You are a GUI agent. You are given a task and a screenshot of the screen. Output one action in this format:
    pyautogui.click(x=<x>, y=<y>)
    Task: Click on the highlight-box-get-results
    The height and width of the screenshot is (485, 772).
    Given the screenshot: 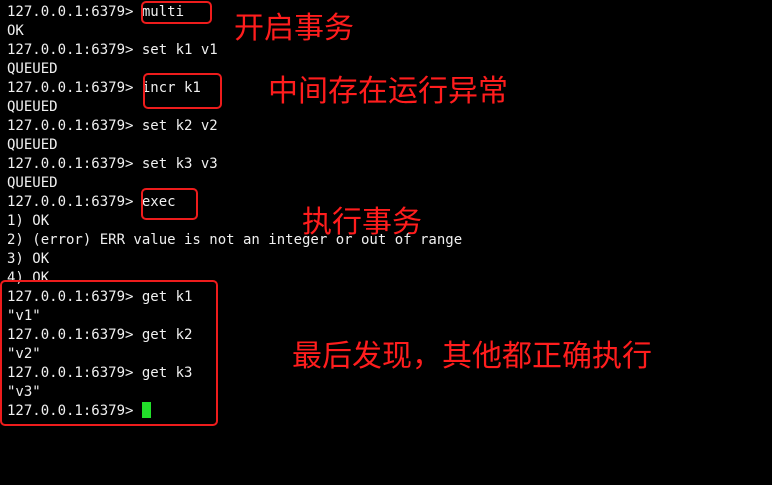 What is the action you would take?
    pyautogui.click(x=109, y=353)
    